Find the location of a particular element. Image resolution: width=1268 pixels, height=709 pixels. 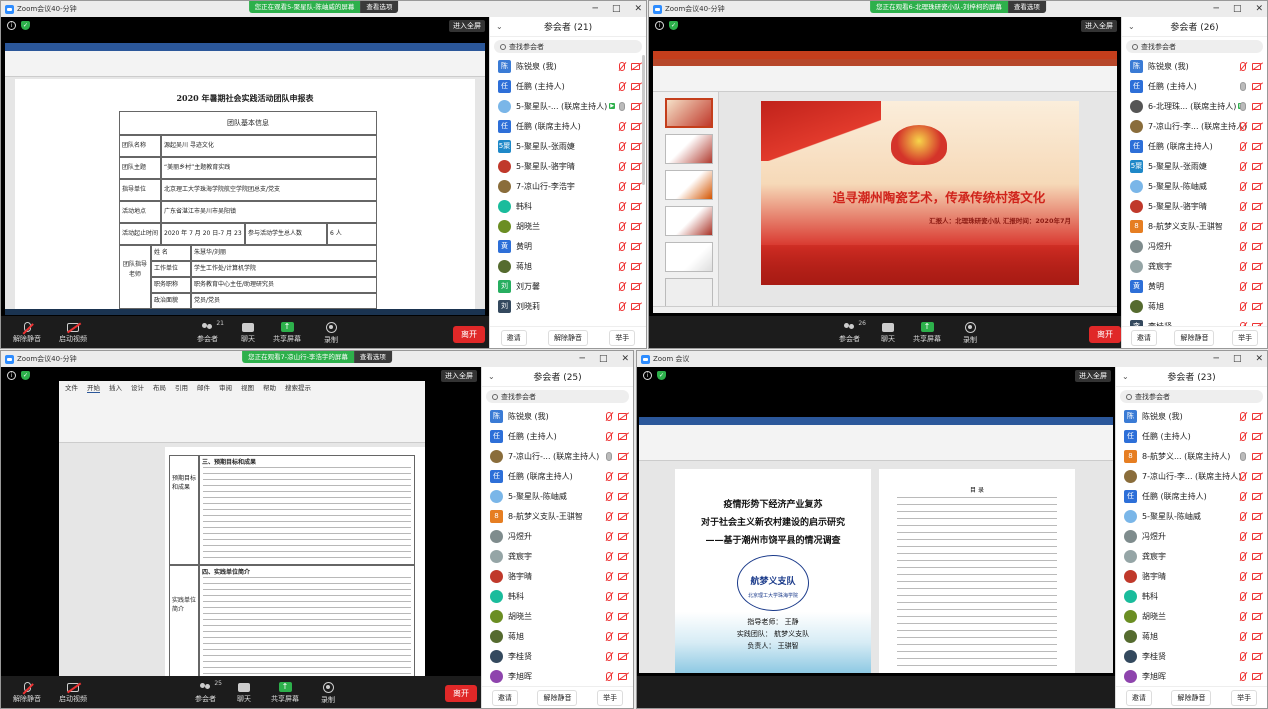

menu-item: 布局 is located at coordinates (159, 387).